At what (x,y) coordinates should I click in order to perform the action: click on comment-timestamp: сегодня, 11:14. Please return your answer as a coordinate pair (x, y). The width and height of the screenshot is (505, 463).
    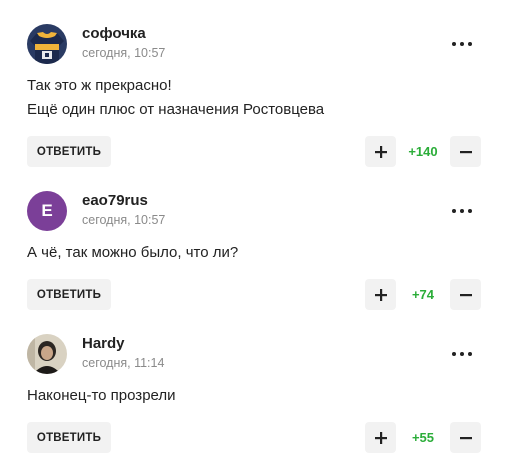
    Looking at the image, I should click on (123, 363).